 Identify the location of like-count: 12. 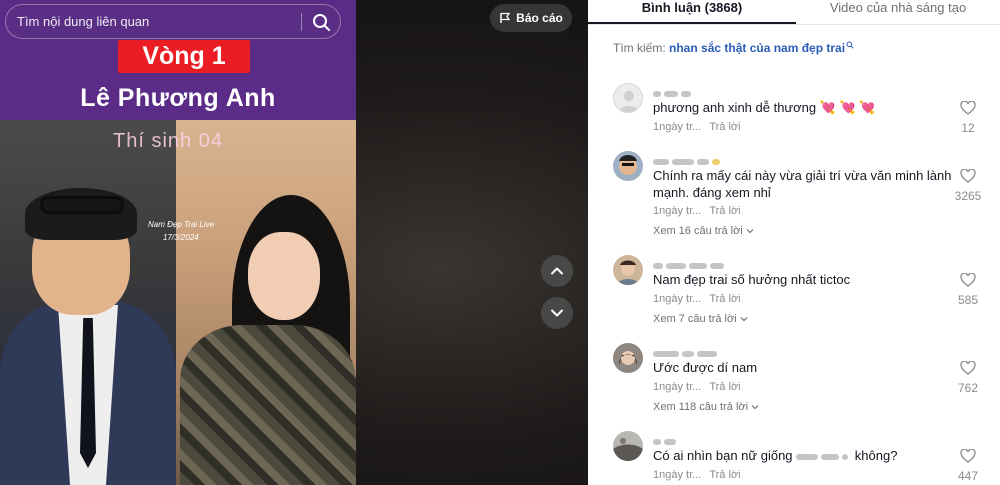
(968, 128).